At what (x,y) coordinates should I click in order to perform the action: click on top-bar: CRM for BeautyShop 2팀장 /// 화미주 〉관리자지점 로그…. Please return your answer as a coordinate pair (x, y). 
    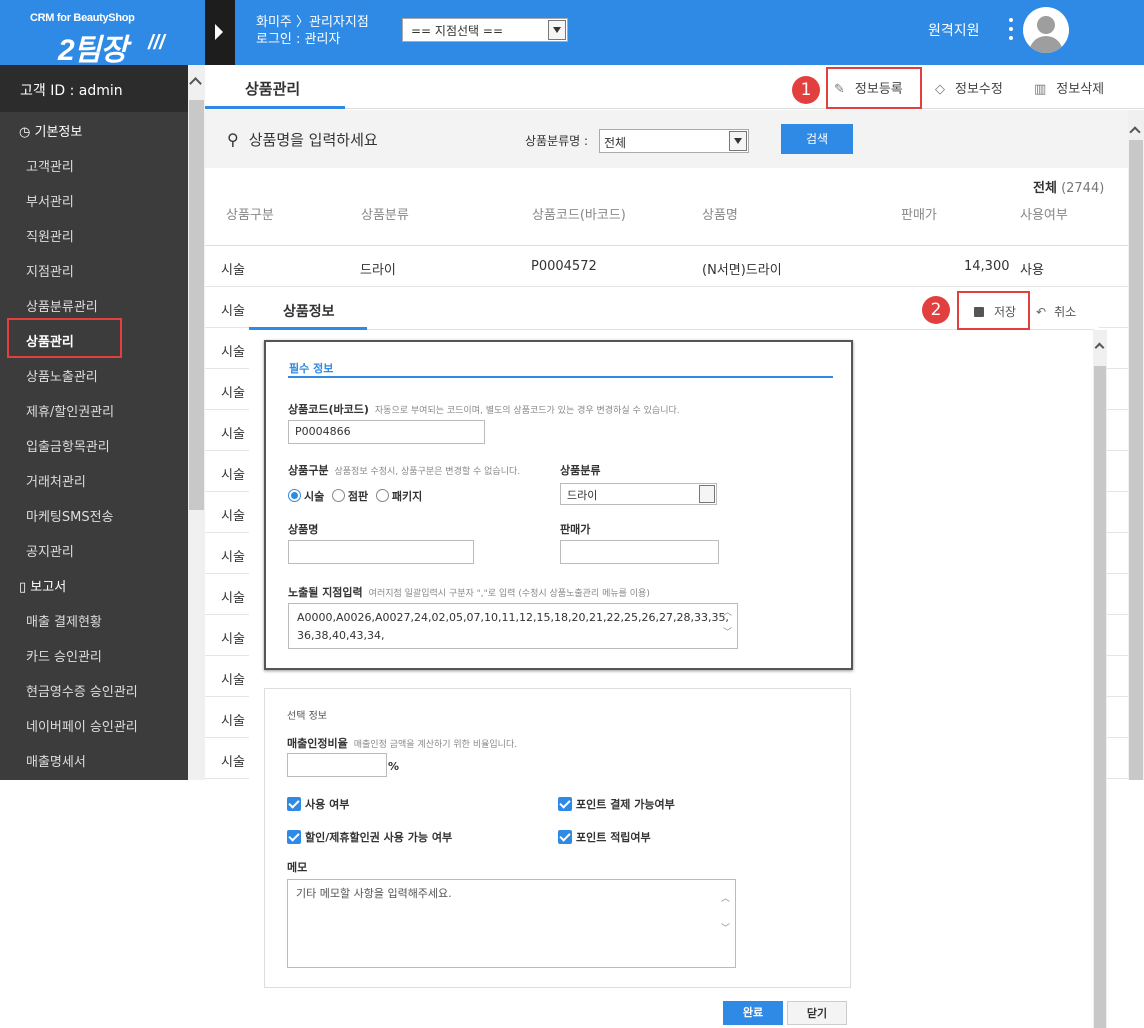
    Looking at the image, I should click on (572, 33).